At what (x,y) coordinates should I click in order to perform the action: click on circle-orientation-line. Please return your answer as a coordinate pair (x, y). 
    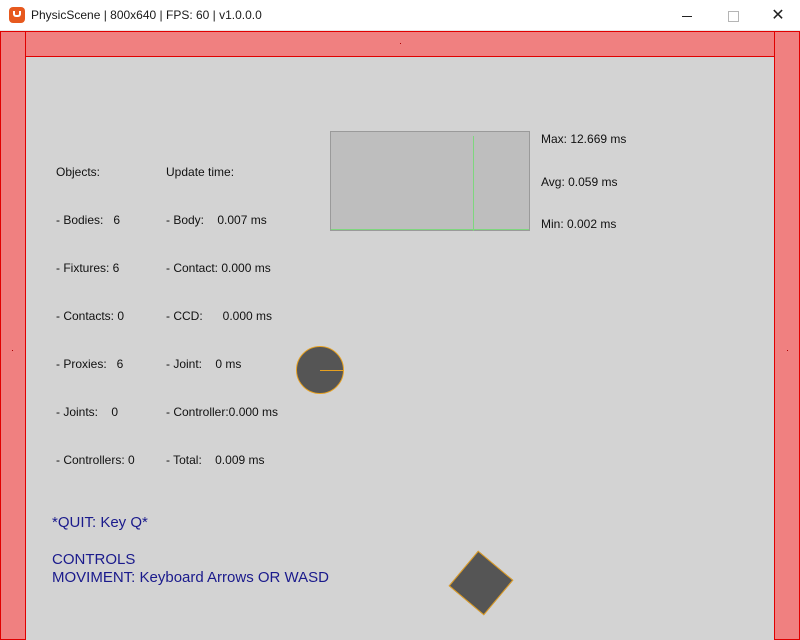
    Looking at the image, I should click on (332, 370).